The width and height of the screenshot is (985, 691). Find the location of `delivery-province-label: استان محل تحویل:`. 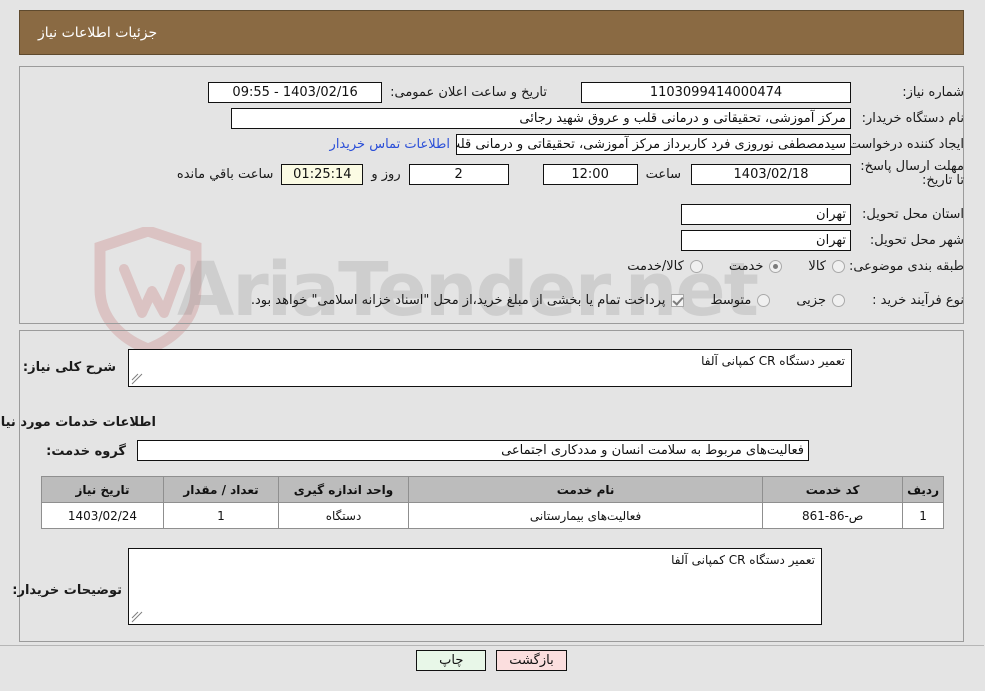

delivery-province-label: استان محل تحویل: is located at coordinates (914, 214).